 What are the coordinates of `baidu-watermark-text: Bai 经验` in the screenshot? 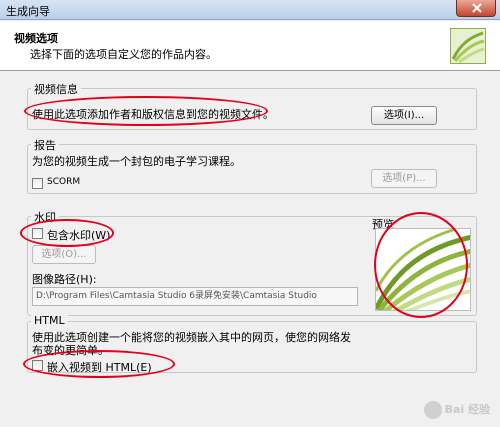 It's located at (467, 409).